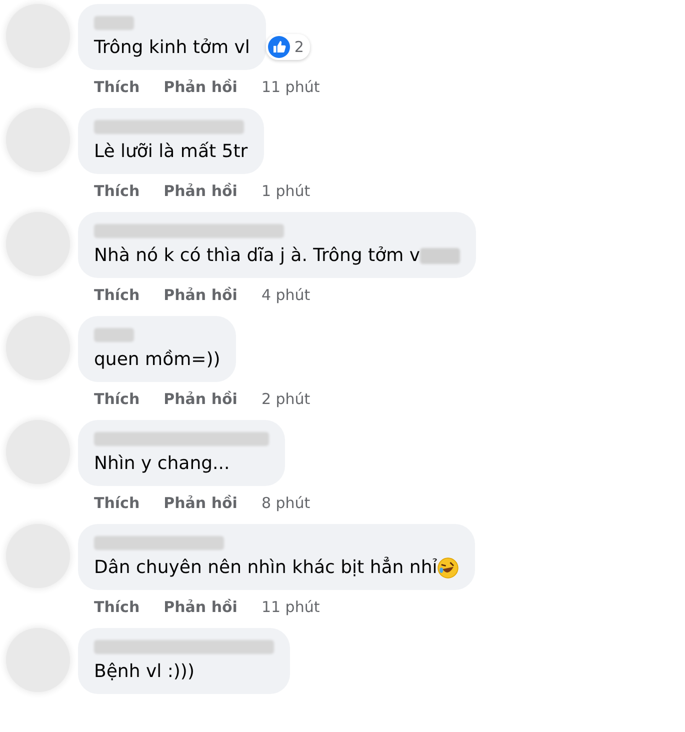  Describe the element at coordinates (285, 503) in the screenshot. I see `timestamp: 8 phút` at that location.